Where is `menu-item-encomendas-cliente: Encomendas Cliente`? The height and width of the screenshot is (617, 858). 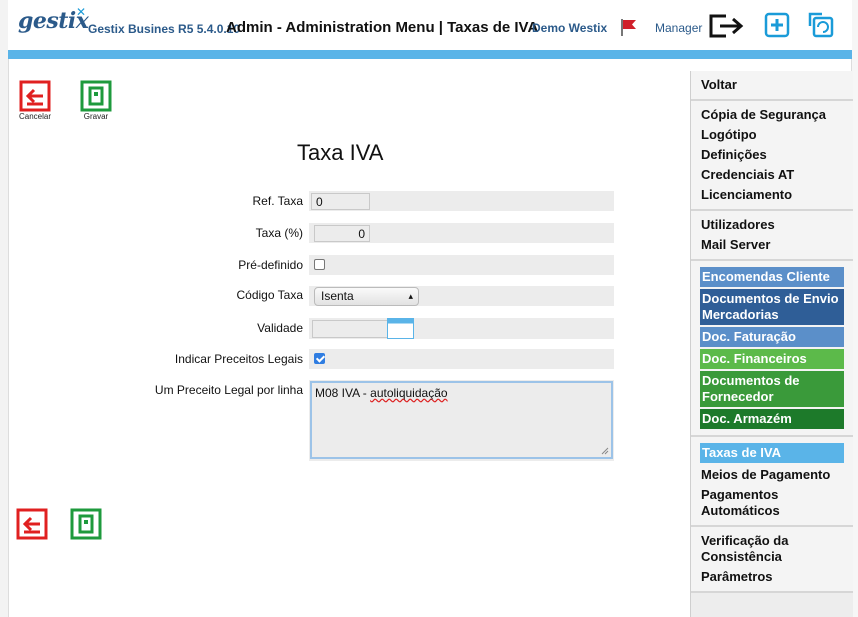 menu-item-encomendas-cliente: Encomendas Cliente is located at coordinates (772, 277).